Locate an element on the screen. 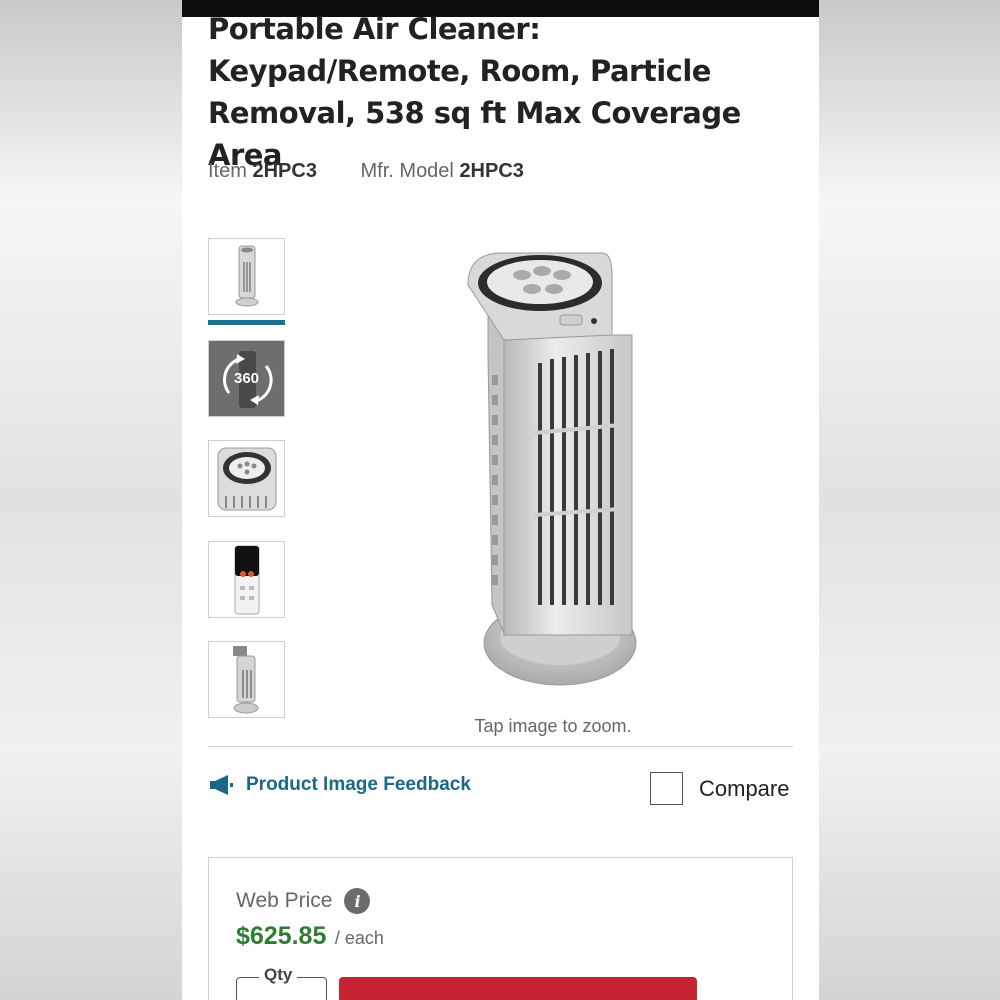 The width and height of the screenshot is (1000, 1000). filter-access-icon is located at coordinates (245, 679).